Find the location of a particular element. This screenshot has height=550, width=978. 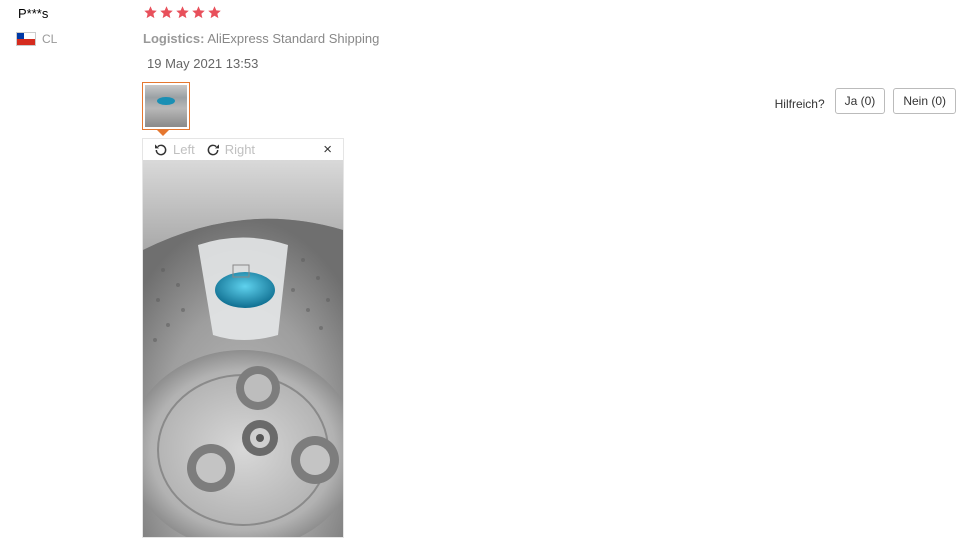

reviewer-country: CL is located at coordinates (36, 39).